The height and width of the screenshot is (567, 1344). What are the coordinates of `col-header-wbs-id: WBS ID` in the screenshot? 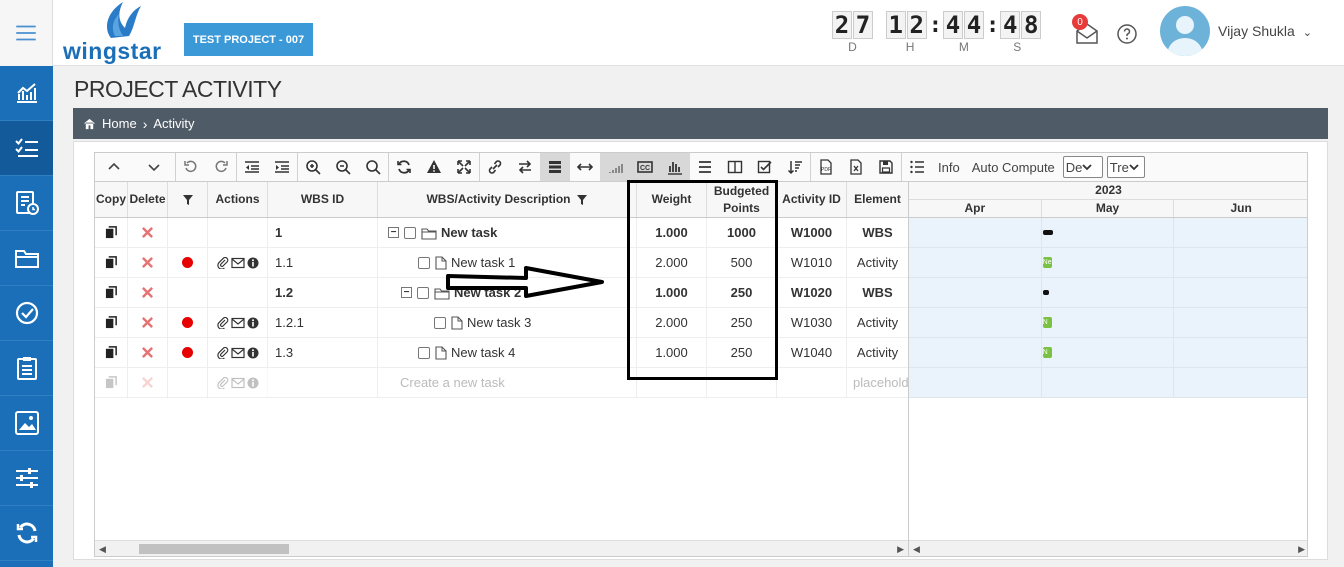 It's located at (323, 199).